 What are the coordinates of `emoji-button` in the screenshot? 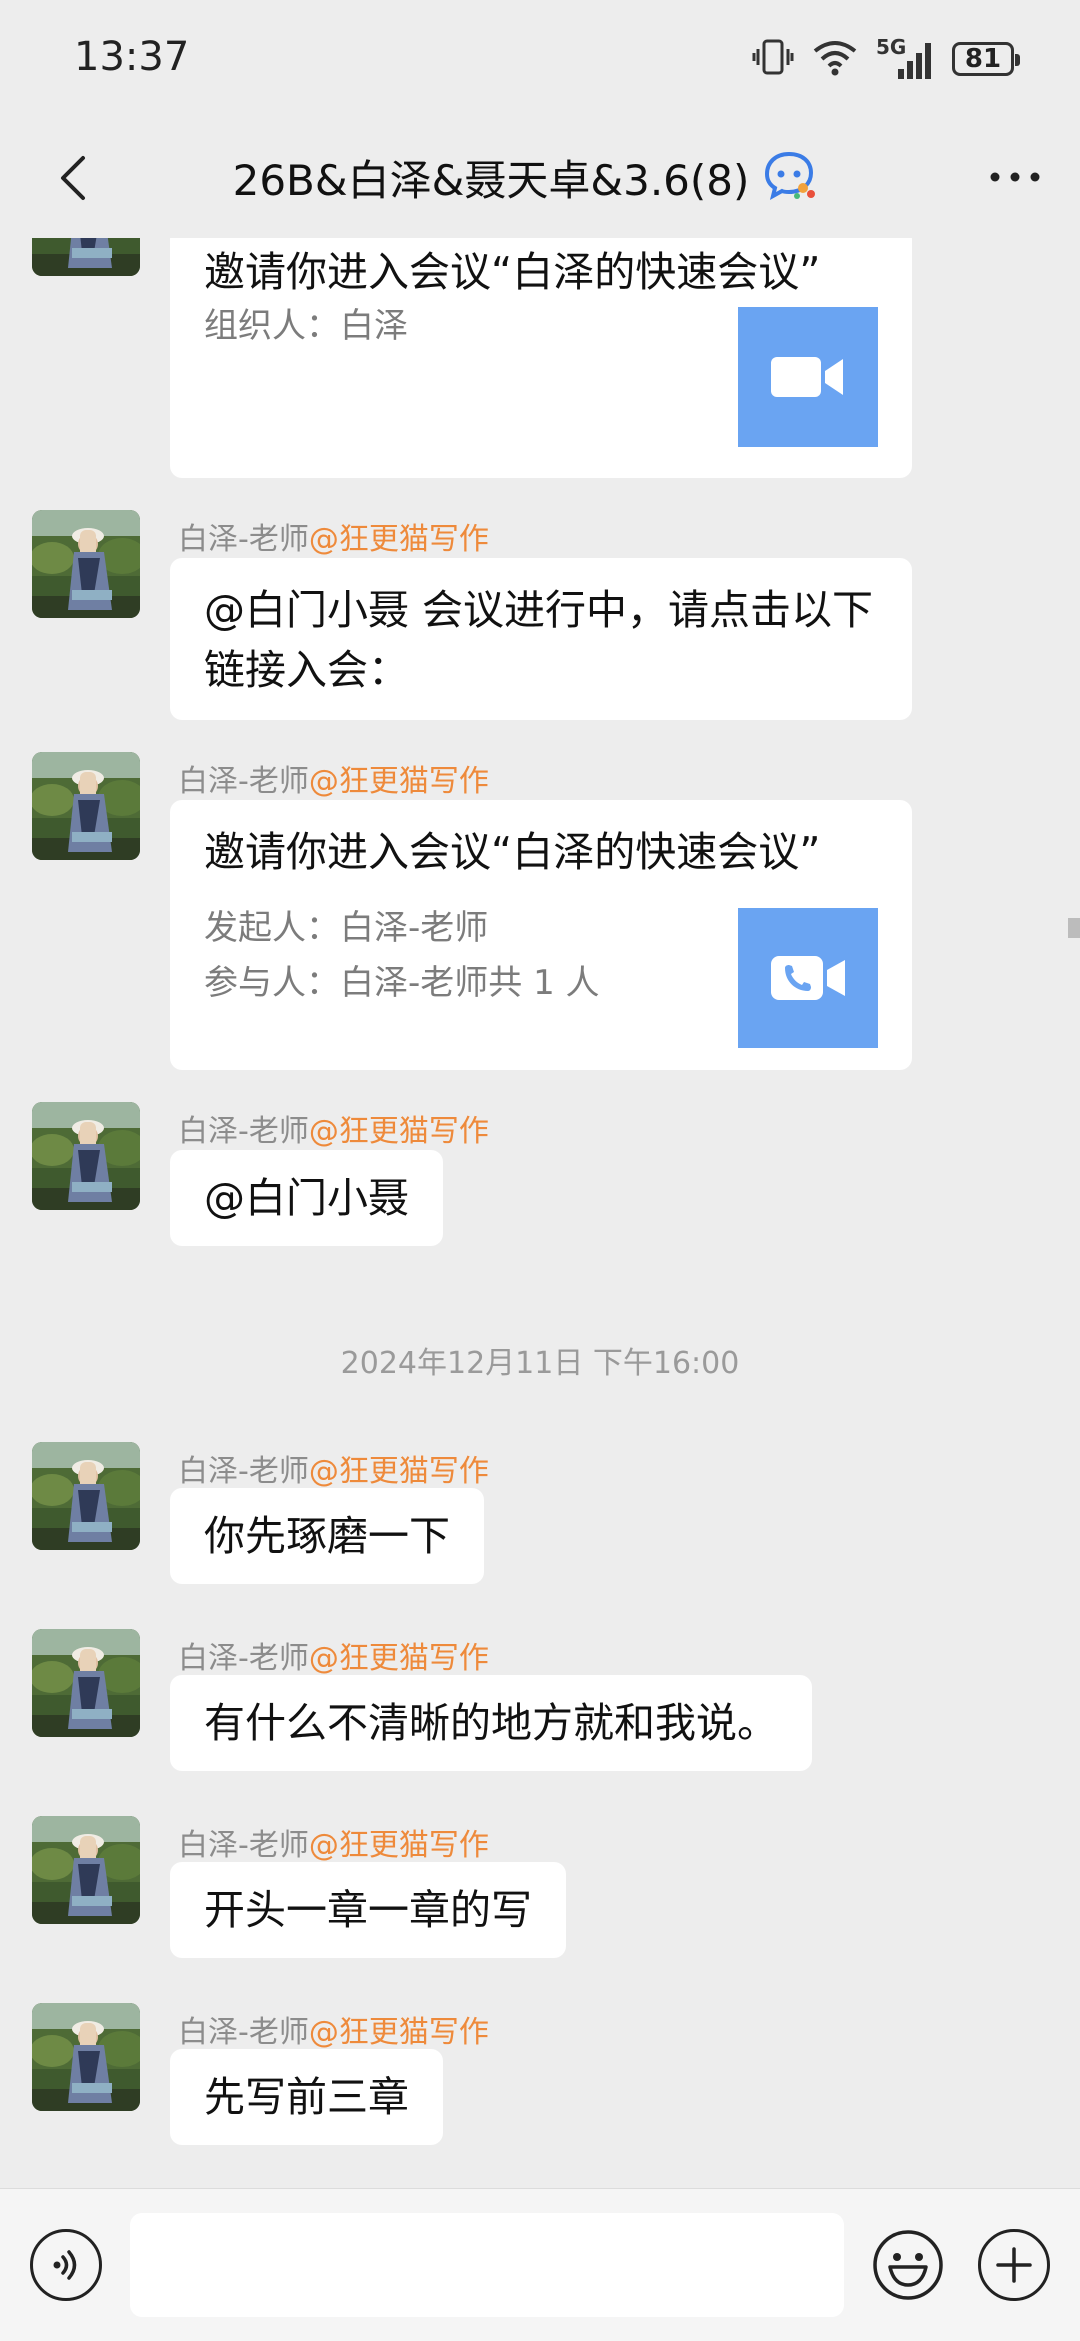 It's located at (908, 2265).